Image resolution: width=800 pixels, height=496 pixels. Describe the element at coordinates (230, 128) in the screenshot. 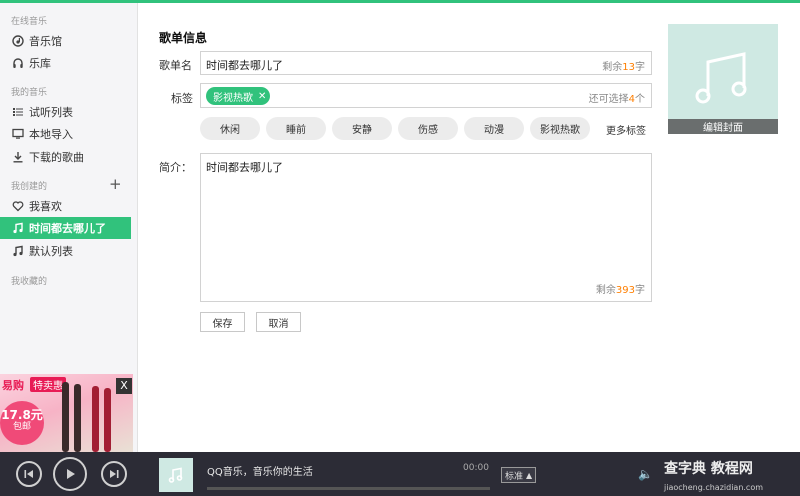

I see `tag-option-button: 休闲` at that location.